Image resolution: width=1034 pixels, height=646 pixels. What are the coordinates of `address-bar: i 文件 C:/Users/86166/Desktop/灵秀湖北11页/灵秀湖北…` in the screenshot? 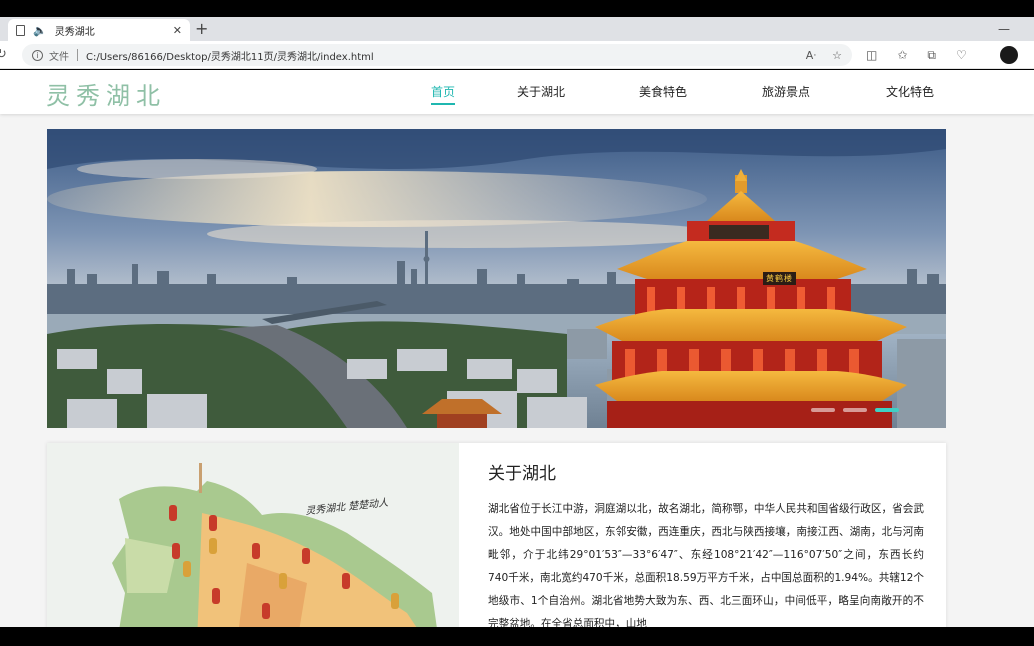 It's located at (437, 55).